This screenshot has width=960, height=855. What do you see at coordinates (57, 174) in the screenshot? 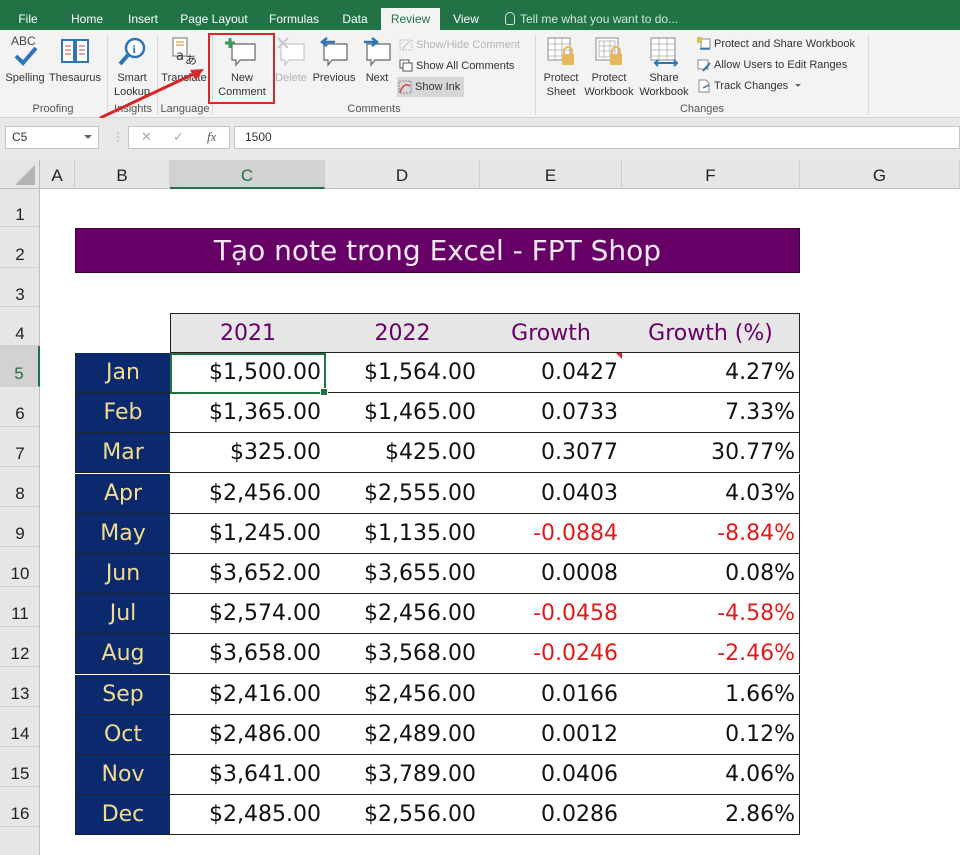
I see `column-header-a: A` at bounding box center [57, 174].